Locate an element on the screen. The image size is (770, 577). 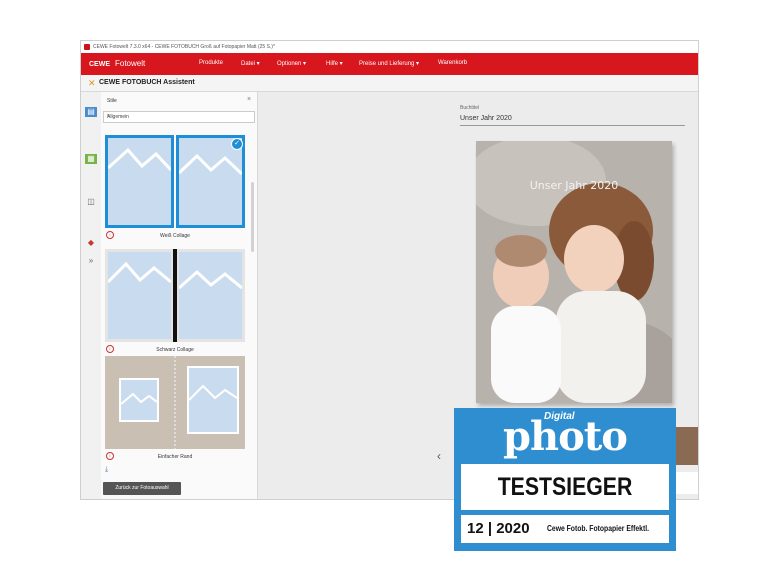
clipart-icon: ◆ is located at coordinates (91, 243).